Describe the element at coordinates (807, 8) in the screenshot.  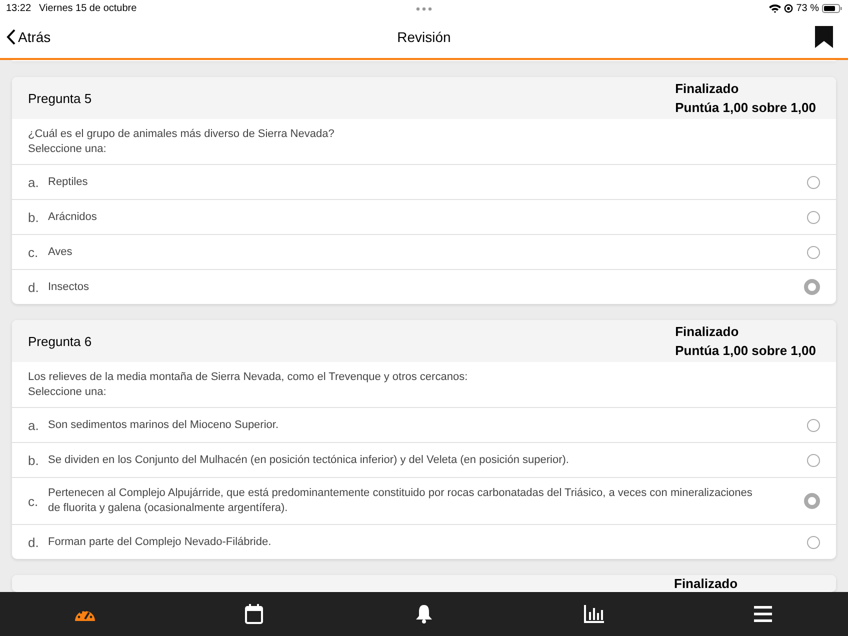
I see `battery-percentage: 73 %` at that location.